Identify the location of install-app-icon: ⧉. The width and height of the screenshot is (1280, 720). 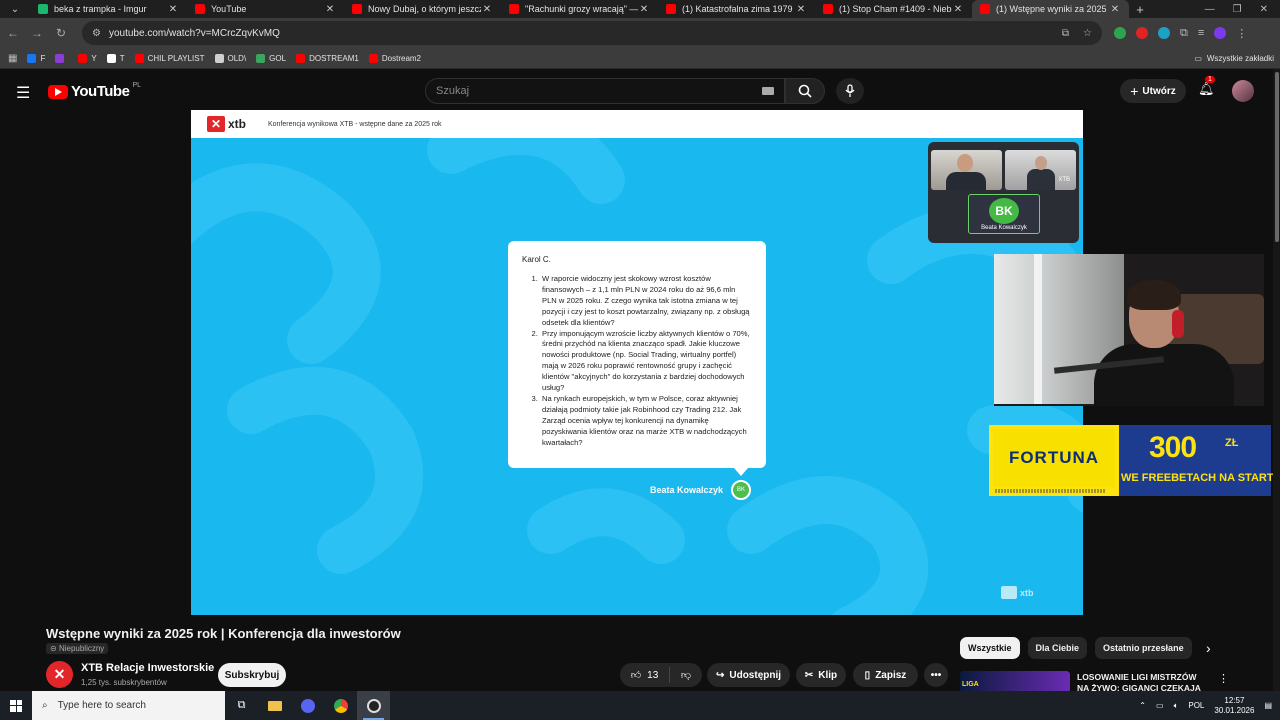
(1065, 33).